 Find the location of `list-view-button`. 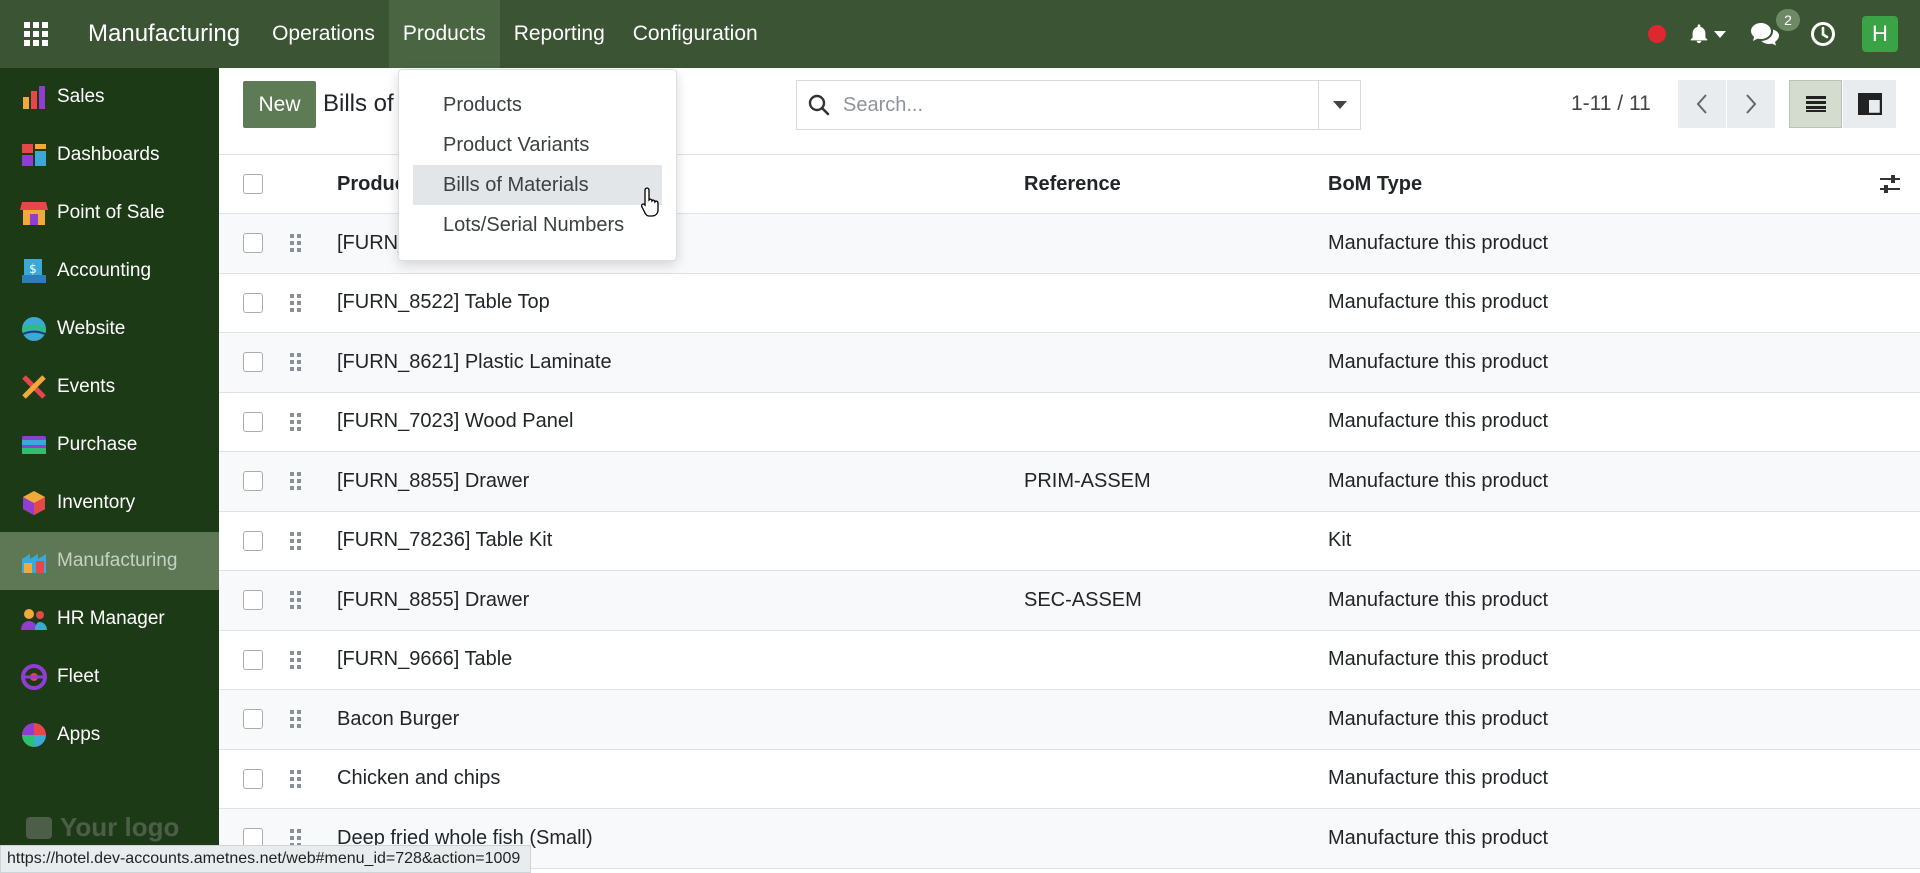

list-view-button is located at coordinates (1815, 104).